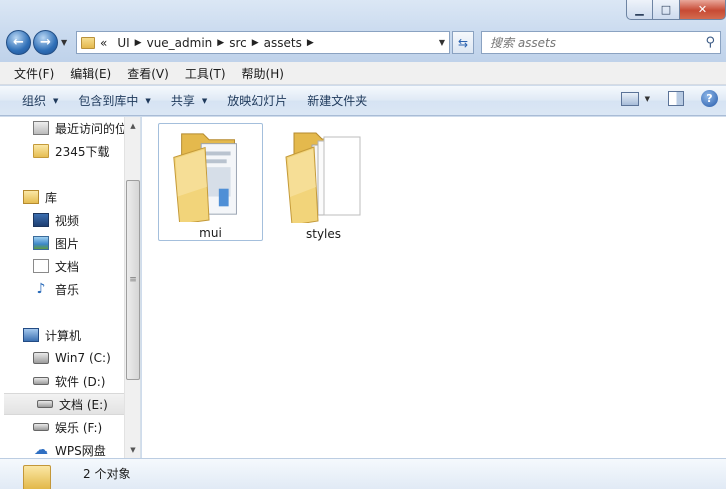 This screenshot has height=489, width=726. What do you see at coordinates (34, 101) in the screenshot?
I see `organize-label: 组织` at bounding box center [34, 101].